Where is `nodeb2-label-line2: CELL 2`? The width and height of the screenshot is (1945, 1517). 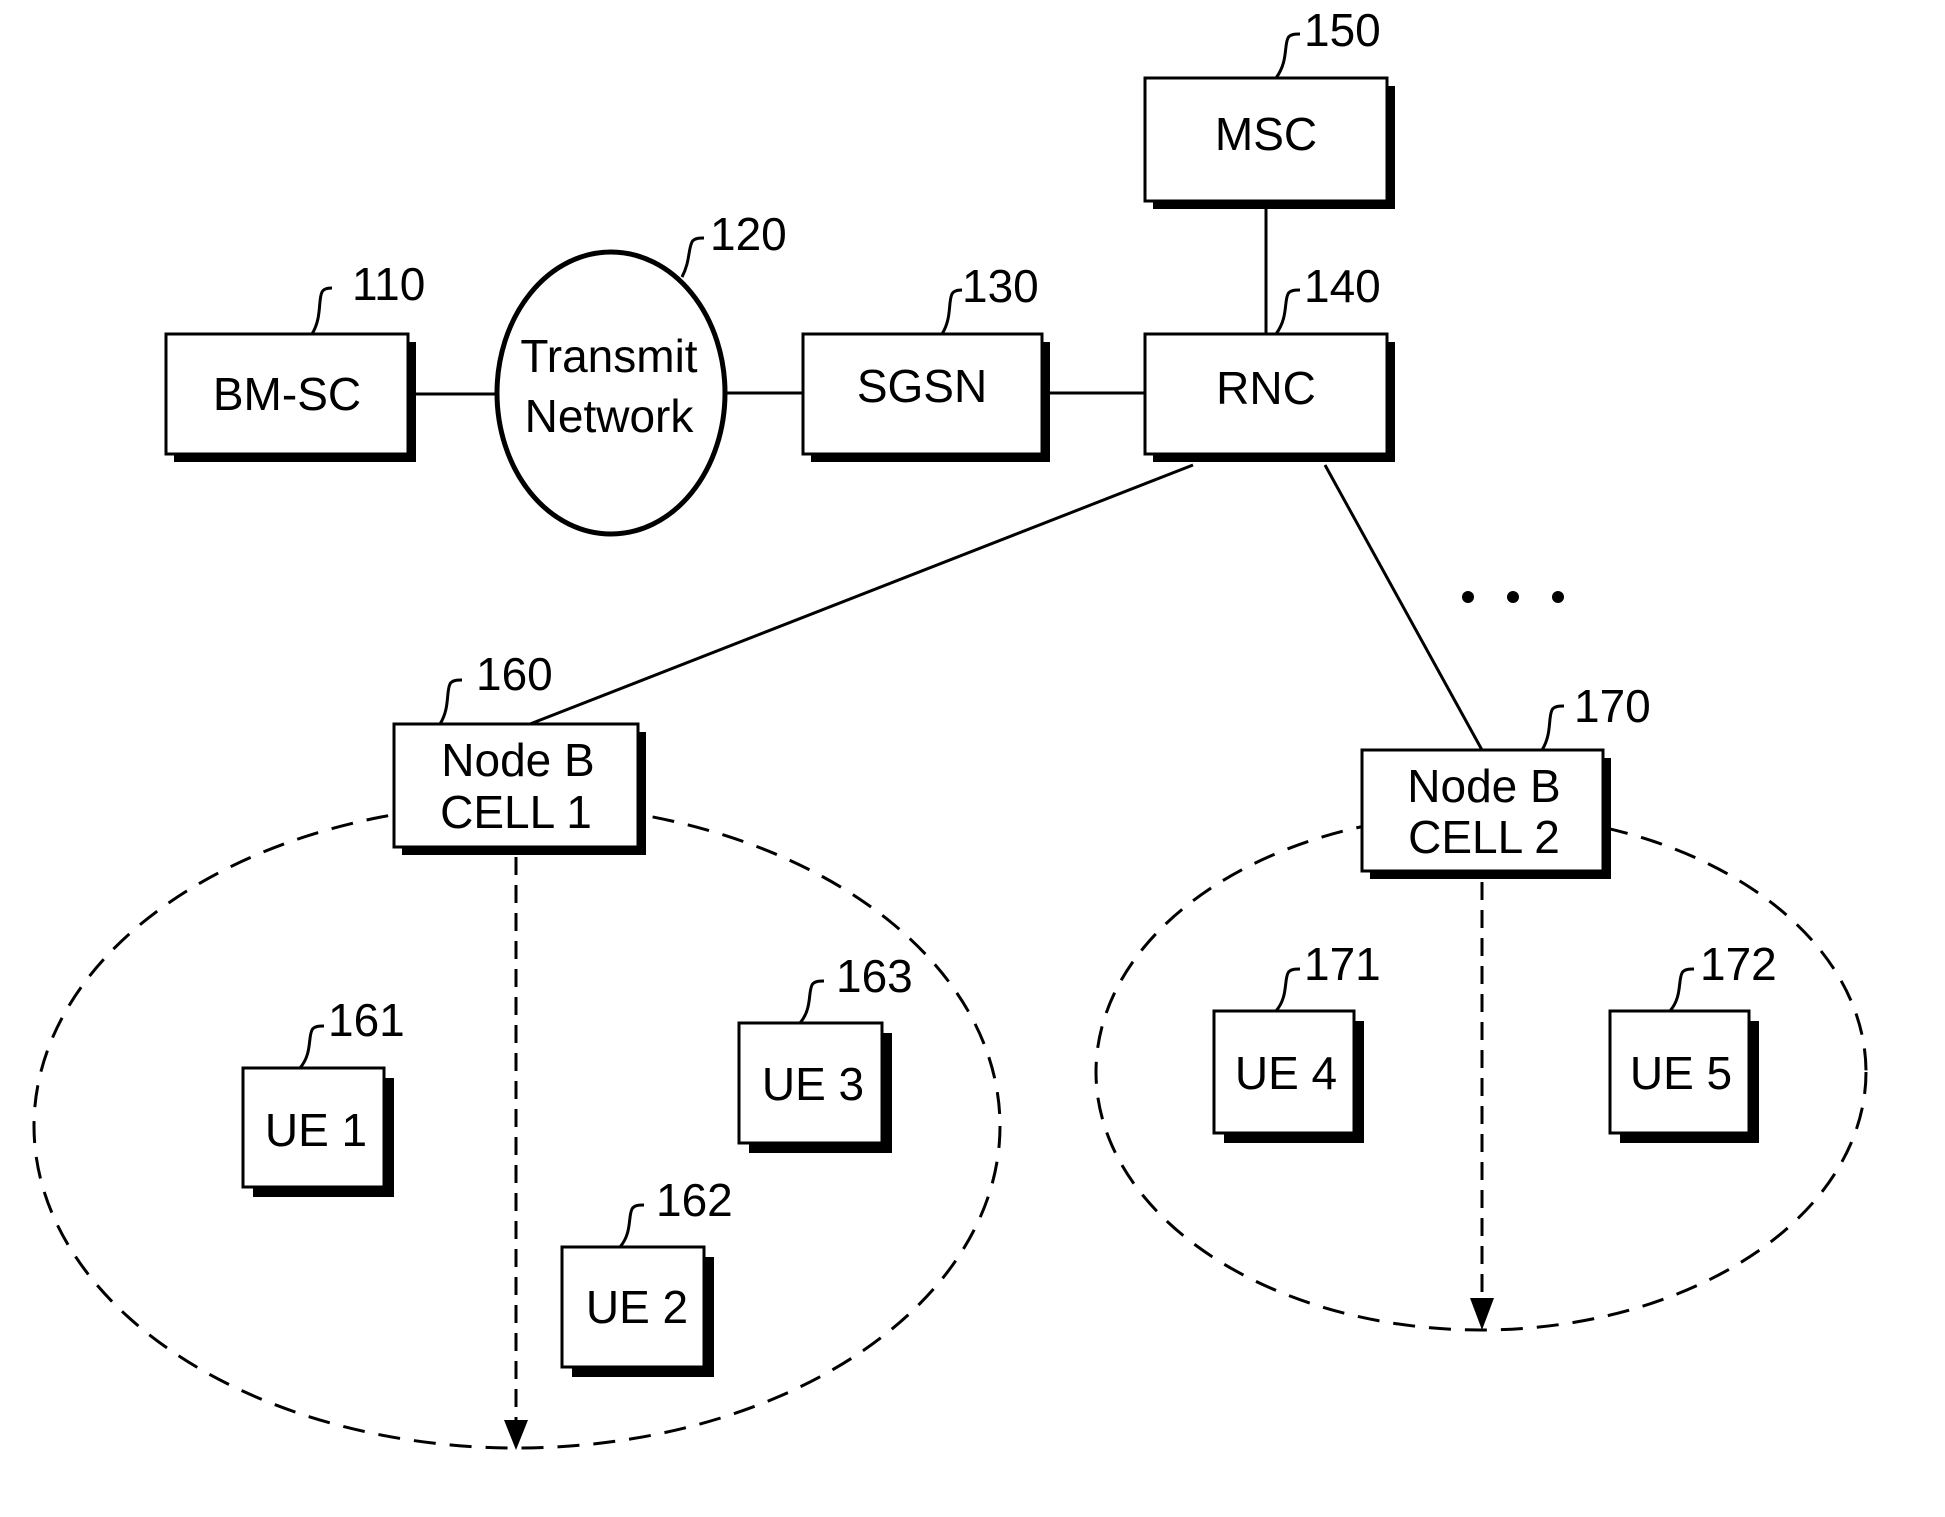
nodeb2-label-line2: CELL 2 is located at coordinates (1484, 837).